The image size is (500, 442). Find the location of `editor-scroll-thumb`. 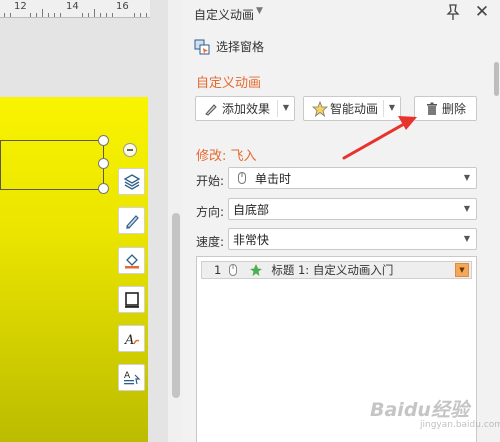

editor-scroll-thumb is located at coordinates (176, 305).